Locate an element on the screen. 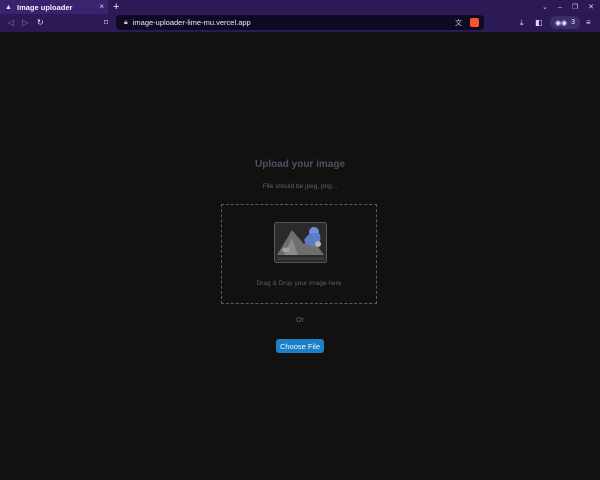 Image resolution: width=600 pixels, height=480 pixels. vpn-icon: ◉◉ is located at coordinates (561, 23).